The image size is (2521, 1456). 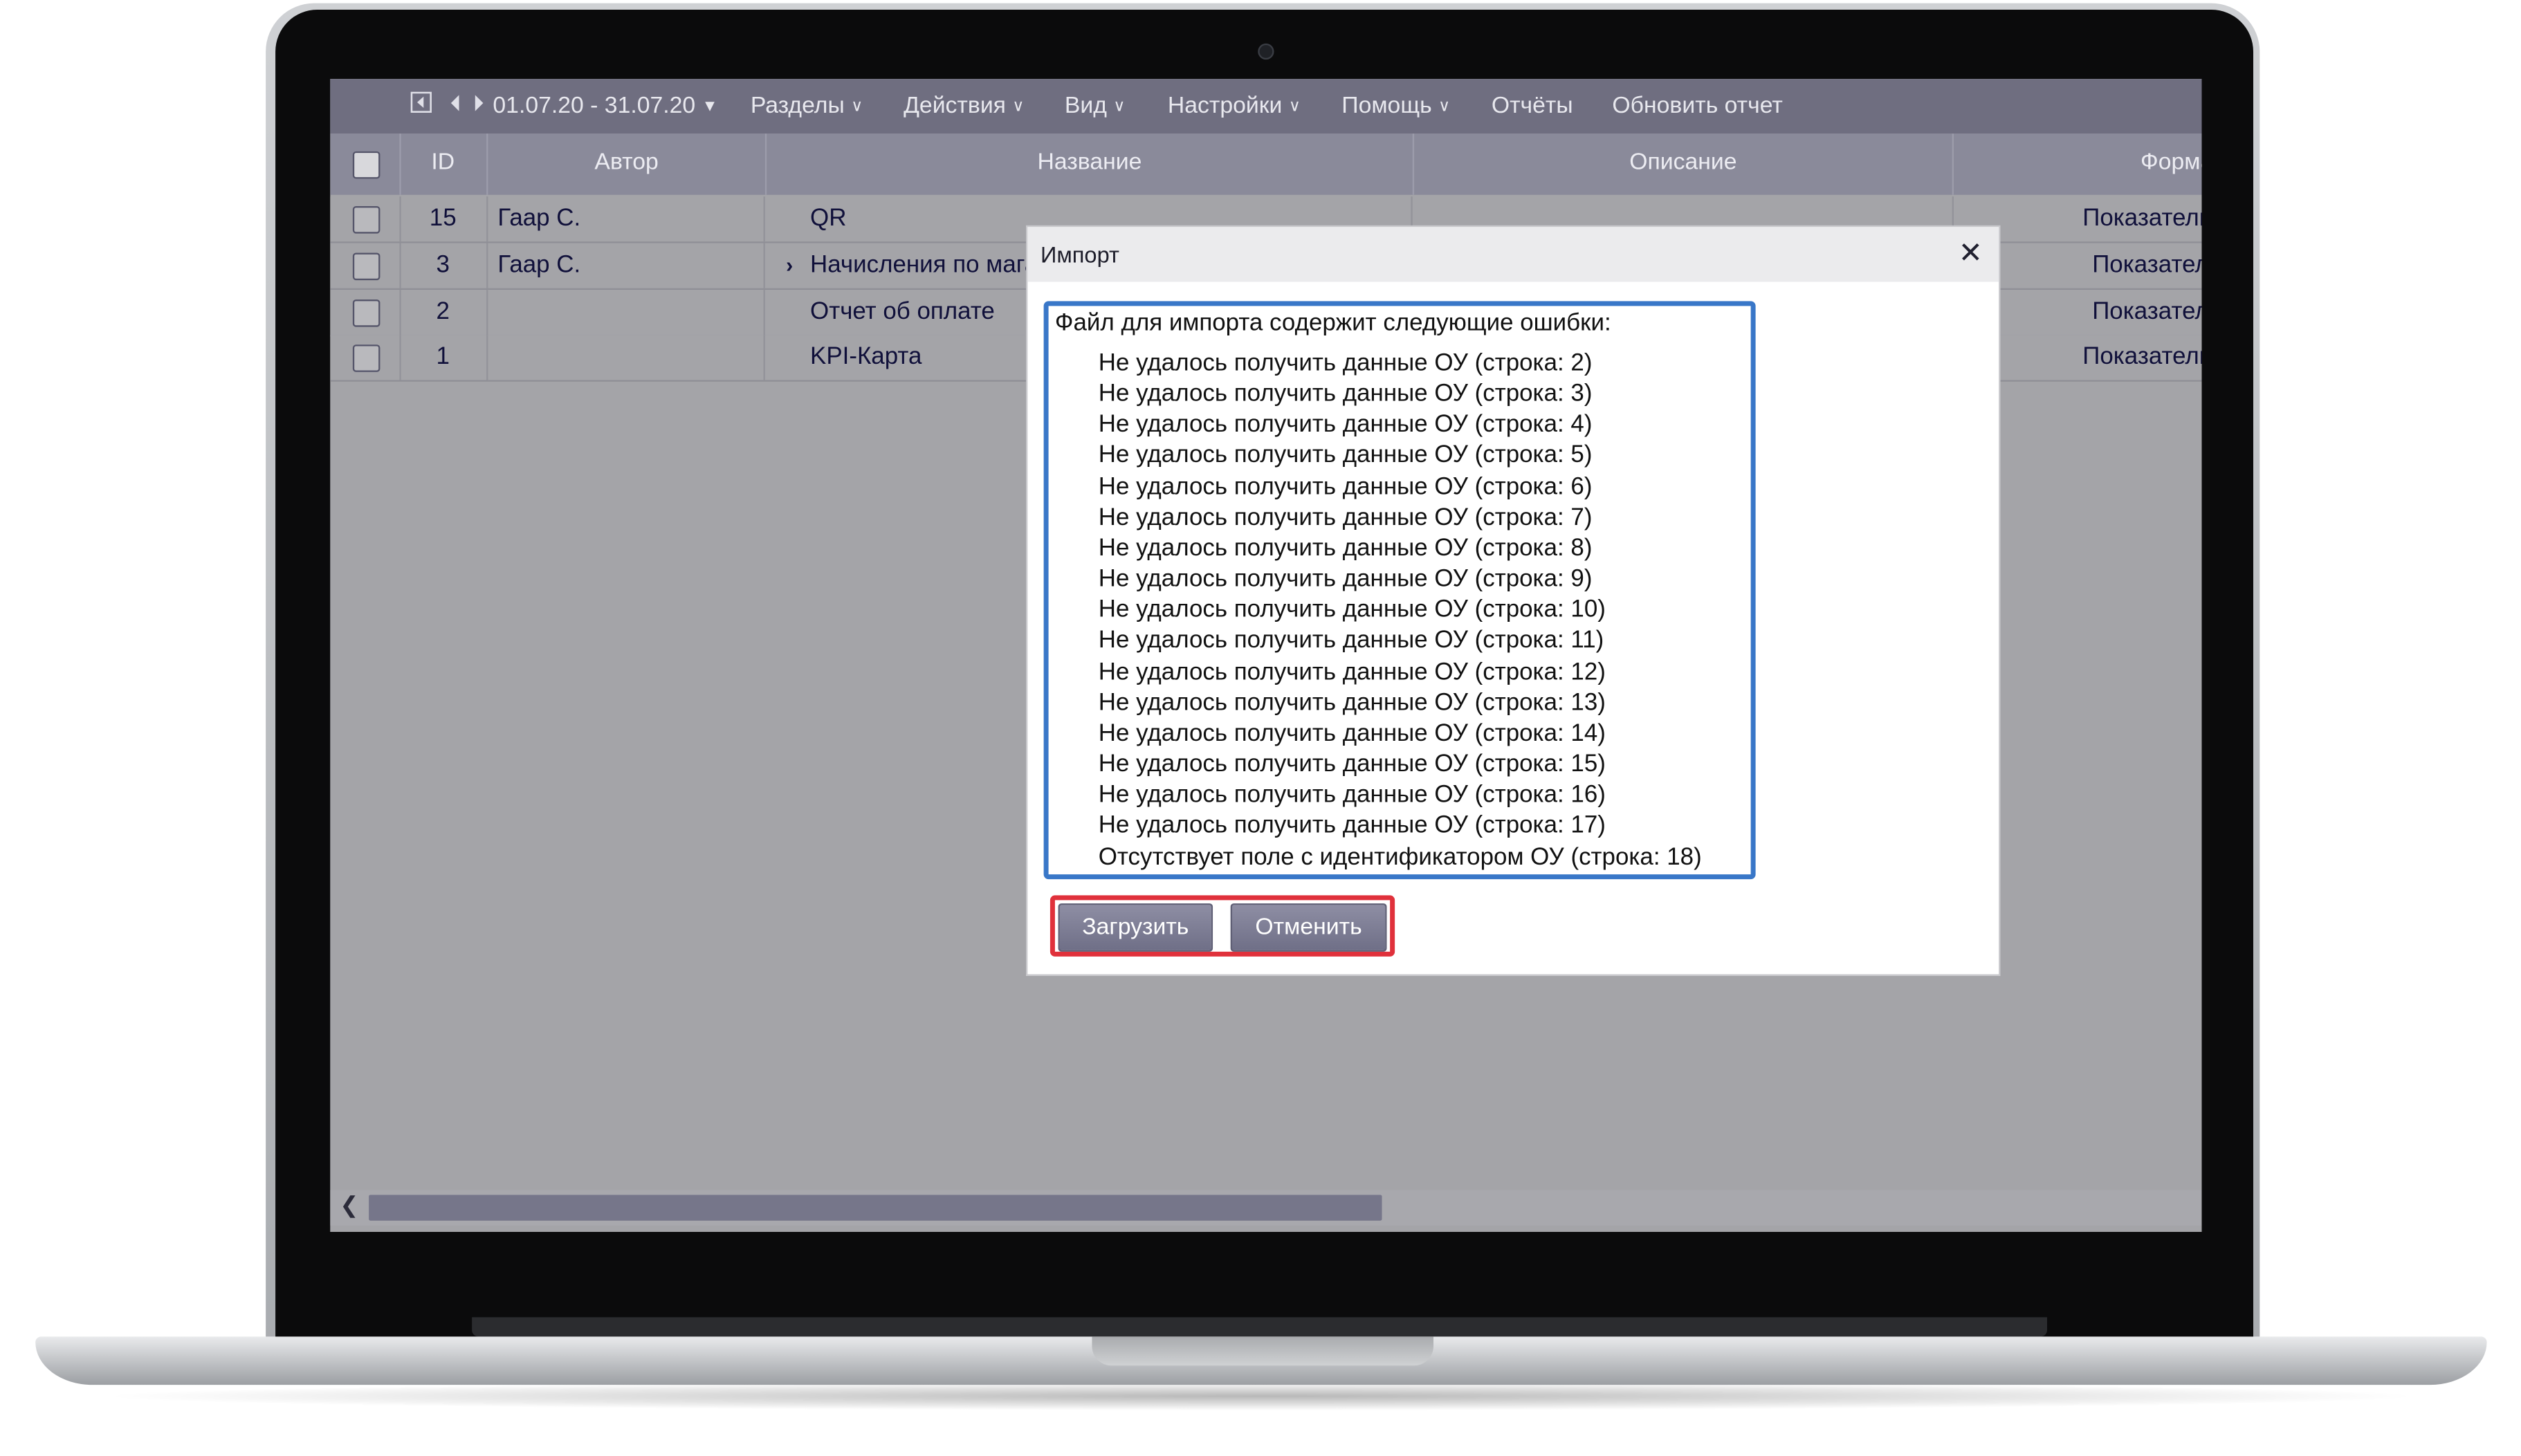 I want to click on menu-view-label: Вид, so click(x=1085, y=106).